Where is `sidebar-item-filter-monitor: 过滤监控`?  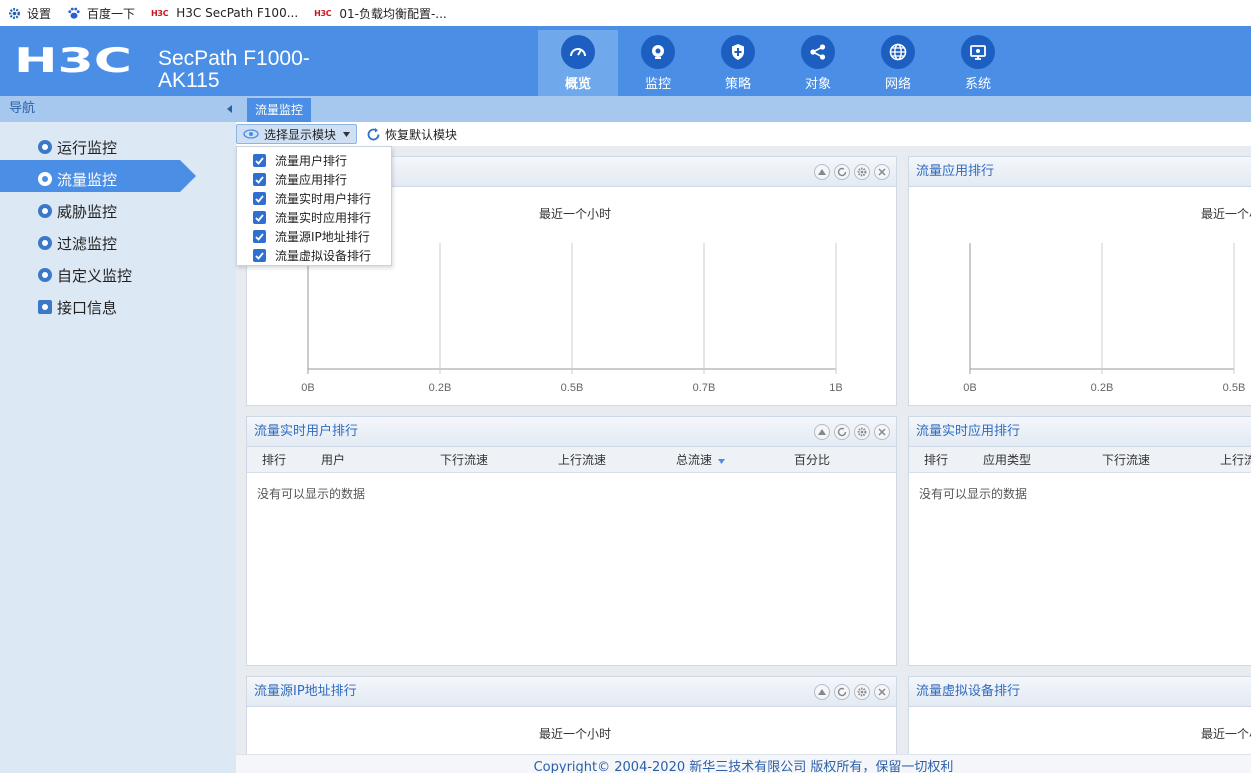
sidebar-item-filter-monitor: 过滤监控 is located at coordinates (118, 243).